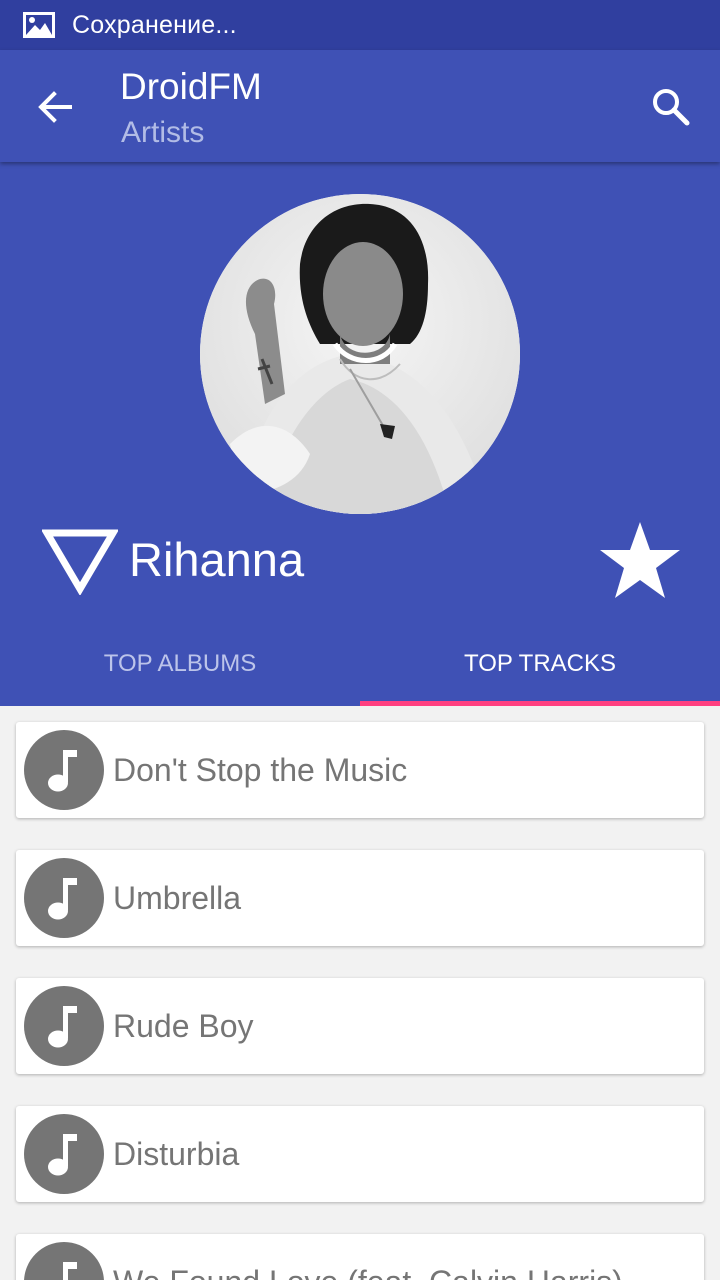 The width and height of the screenshot is (720, 1280). What do you see at coordinates (163, 132) in the screenshot?
I see `app-subtitle: Artists` at bounding box center [163, 132].